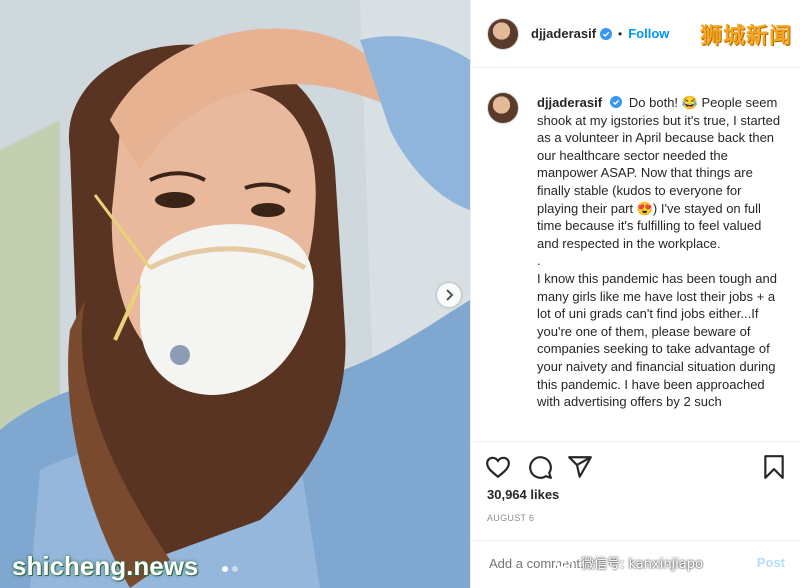 The width and height of the screenshot is (800, 588). I want to click on share-icon, so click(580, 467).